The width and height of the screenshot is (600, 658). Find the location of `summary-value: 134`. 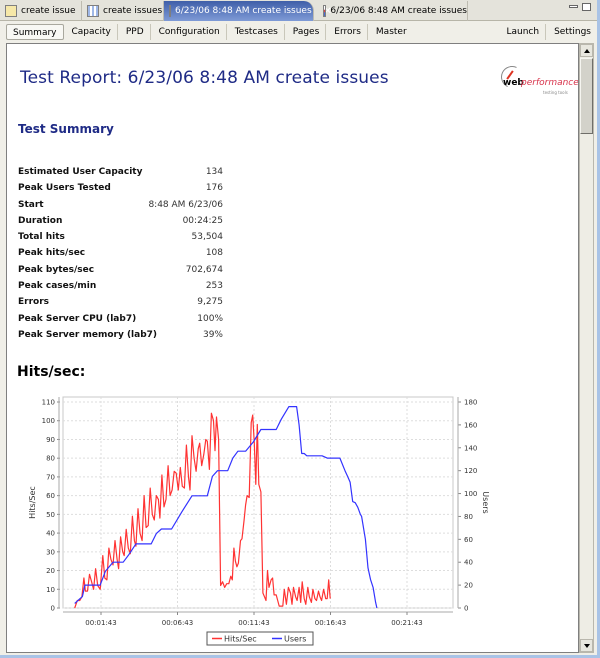

summary-value: 134 is located at coordinates (214, 172).